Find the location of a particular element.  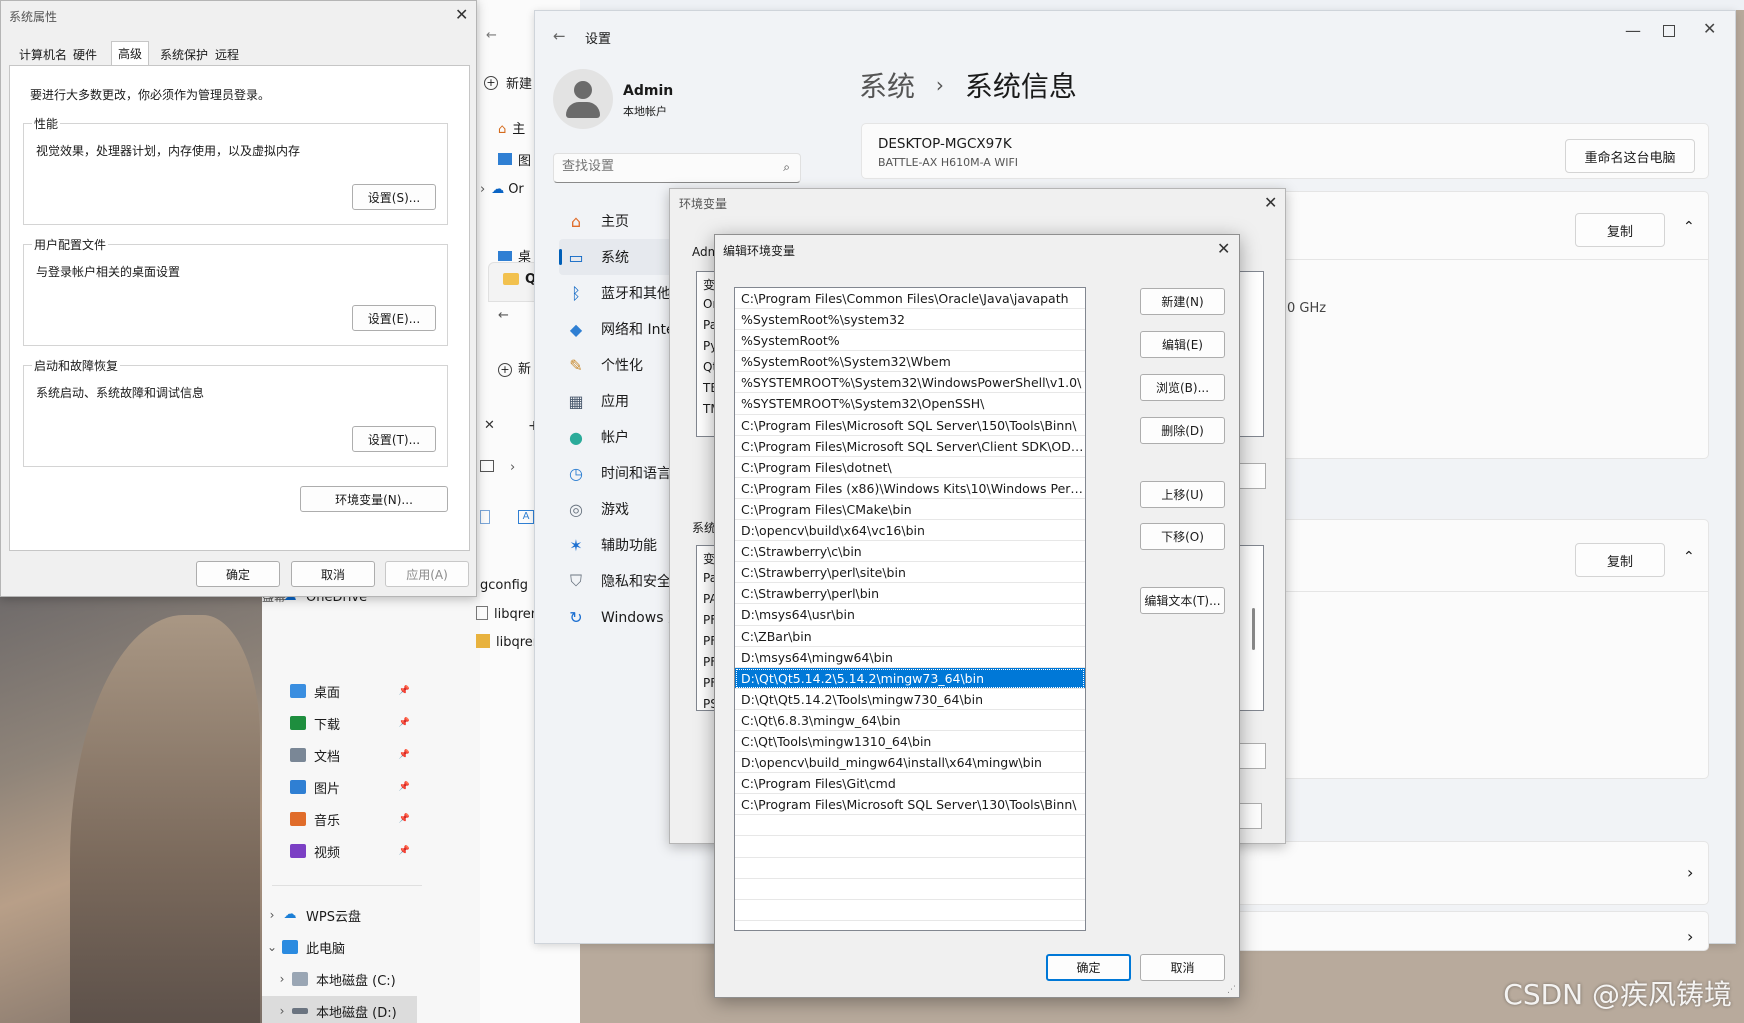

quick-item: 桌面 📌 is located at coordinates (350, 691).